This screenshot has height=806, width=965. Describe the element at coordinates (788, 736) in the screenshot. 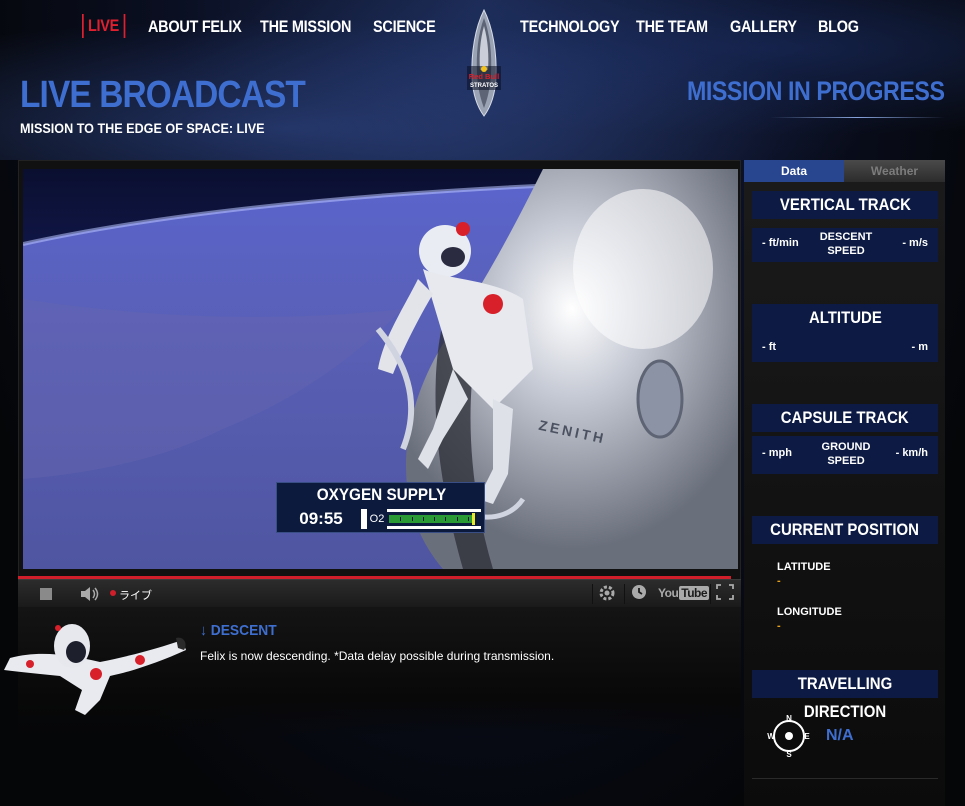

I see `compass-icon: N E S W` at that location.